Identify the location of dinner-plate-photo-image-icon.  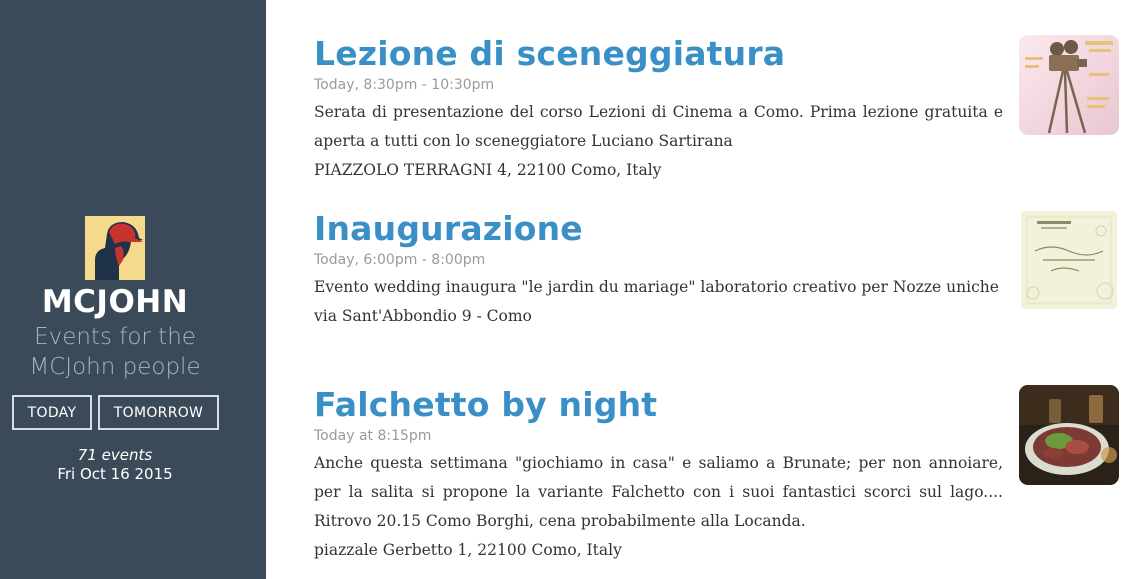
(1069, 435).